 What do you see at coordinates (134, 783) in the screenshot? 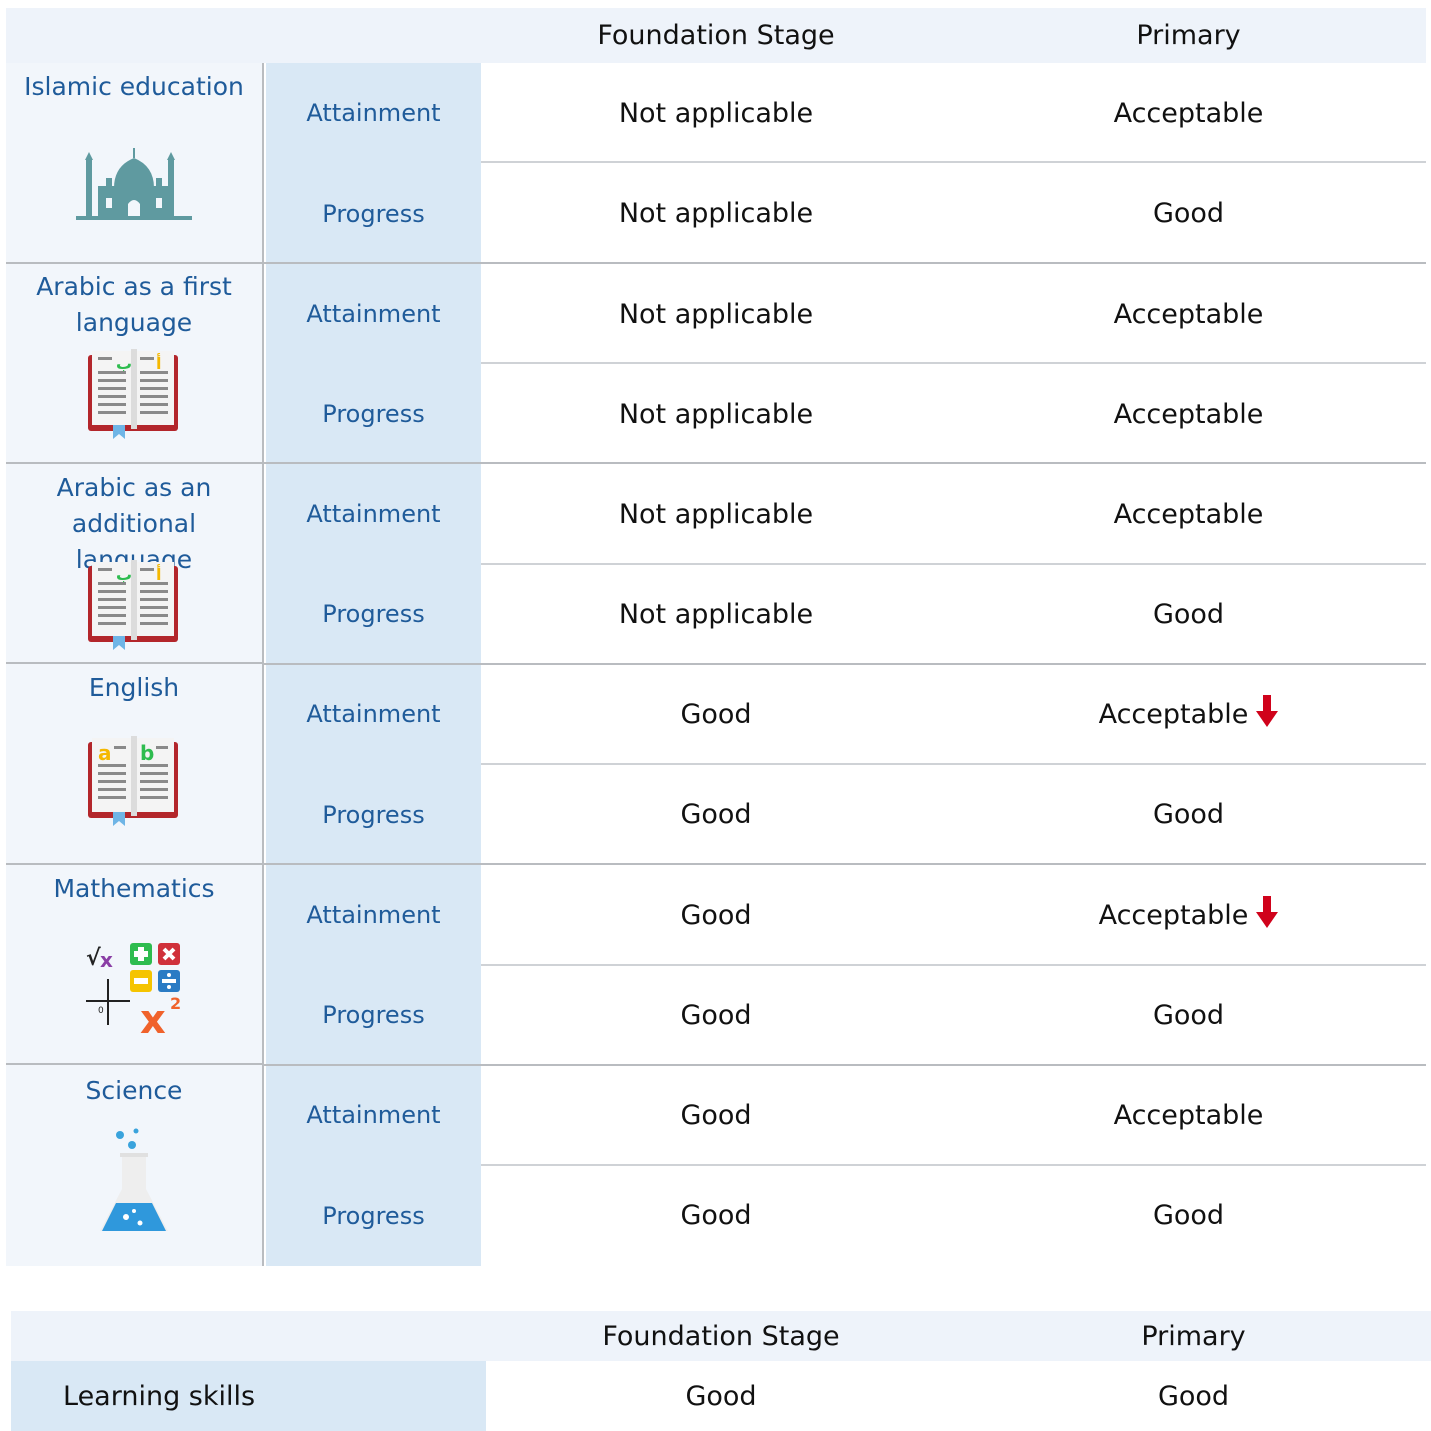
I see `english-book-icon: a b` at bounding box center [134, 783].